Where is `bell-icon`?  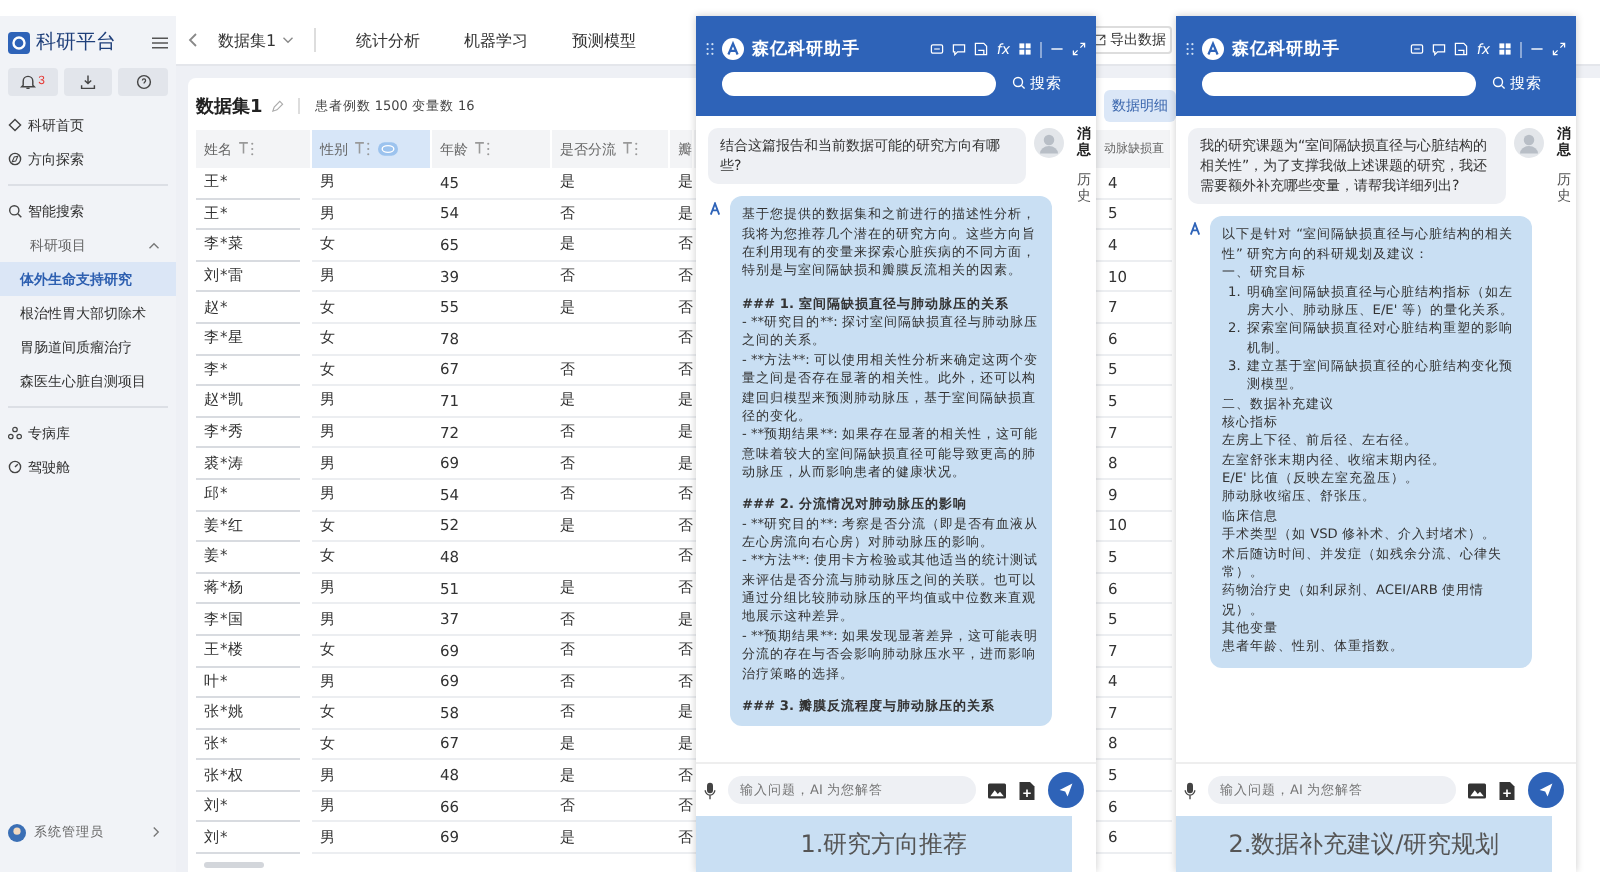 bell-icon is located at coordinates (28, 82).